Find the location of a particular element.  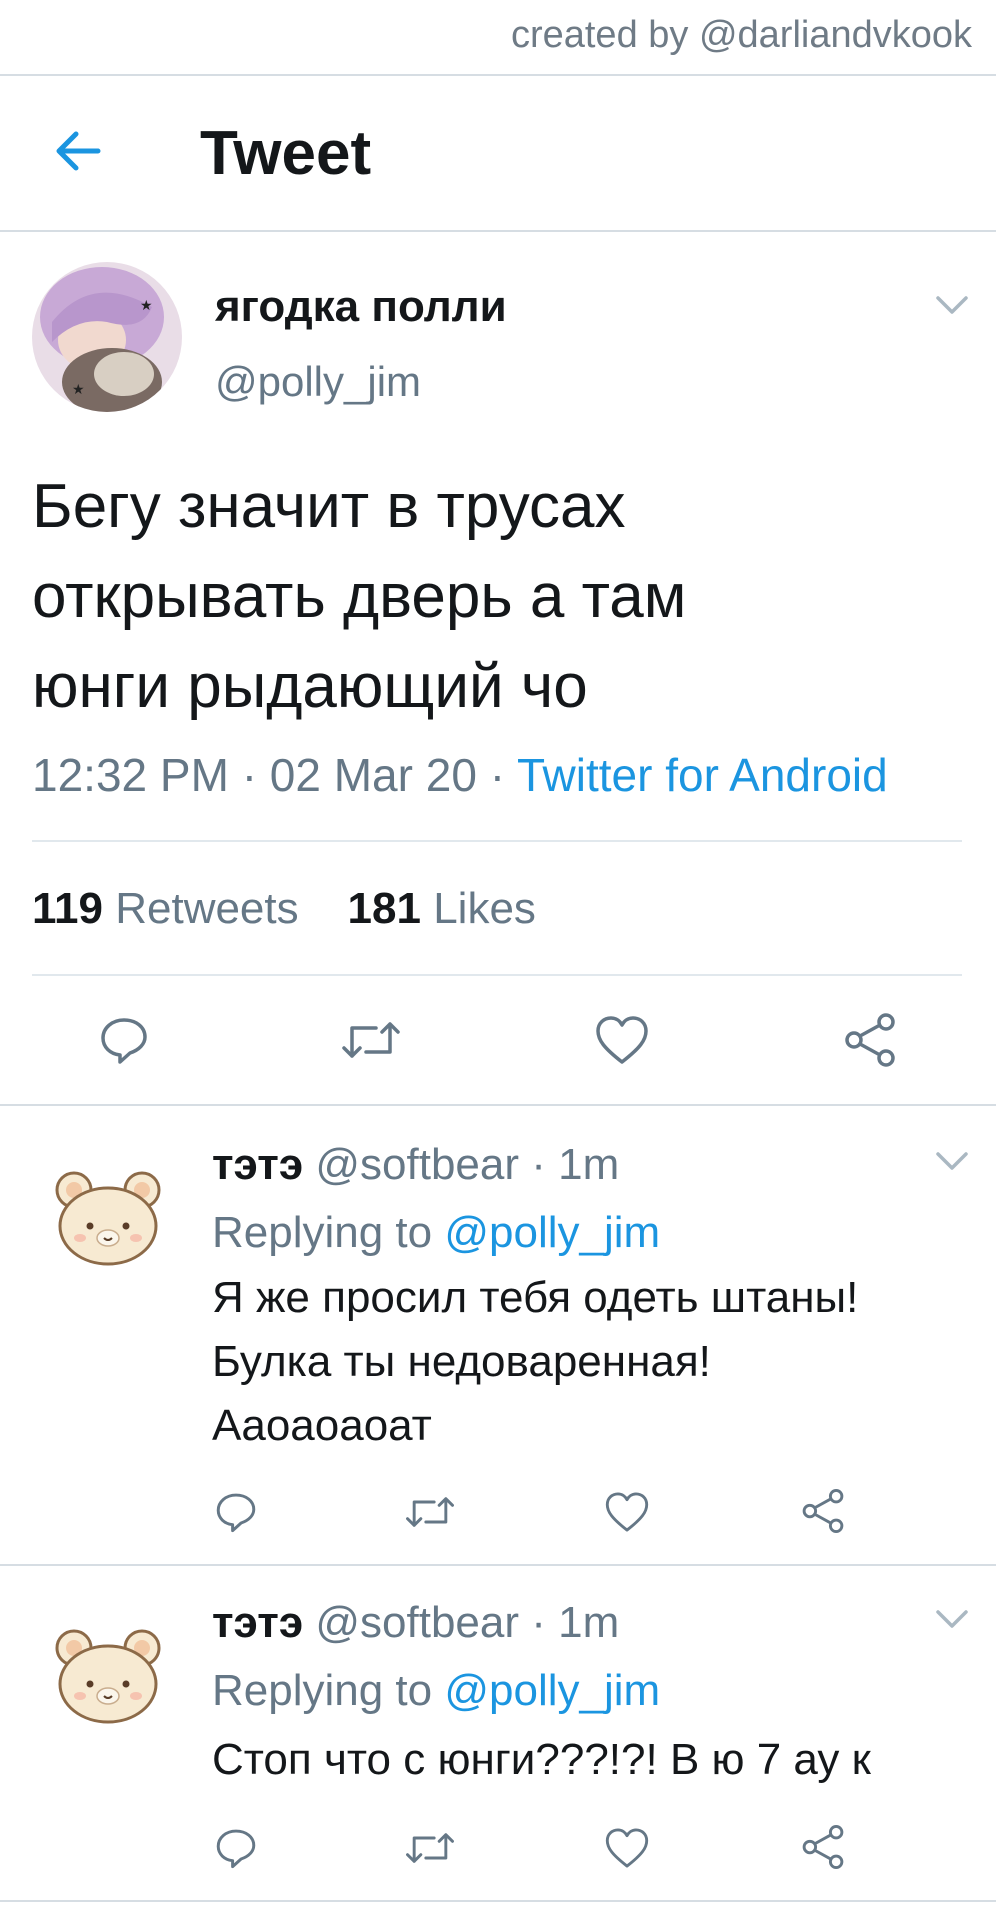

author-name: ягодка полли is located at coordinates (361, 307).